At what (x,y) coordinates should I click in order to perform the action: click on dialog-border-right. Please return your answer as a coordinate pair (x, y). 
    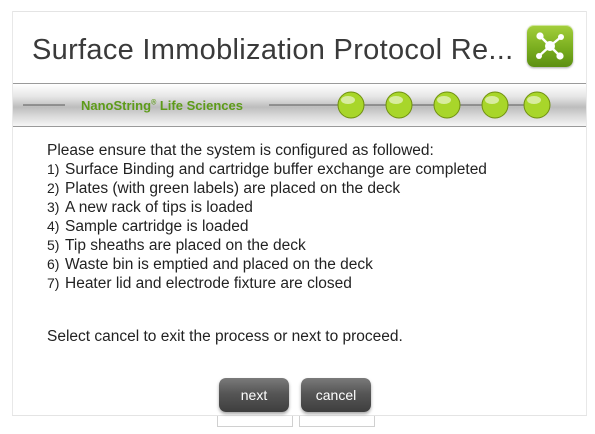
    Looking at the image, I should click on (586, 213).